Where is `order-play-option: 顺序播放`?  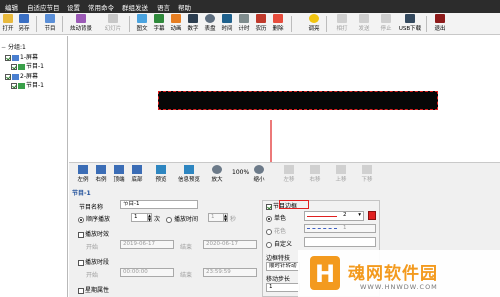
order-play-option: 顺序播放 is located at coordinates (94, 218).